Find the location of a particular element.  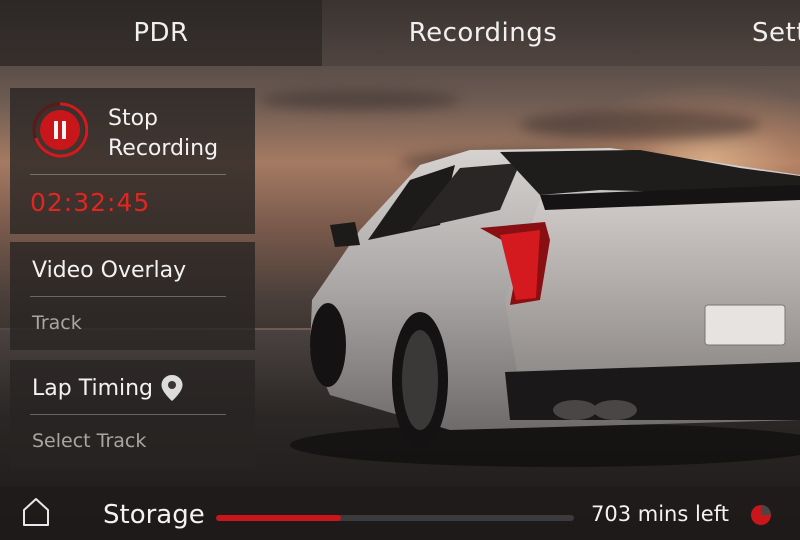

video-overlay-panel: Video Overlay Track is located at coordinates (132, 296).